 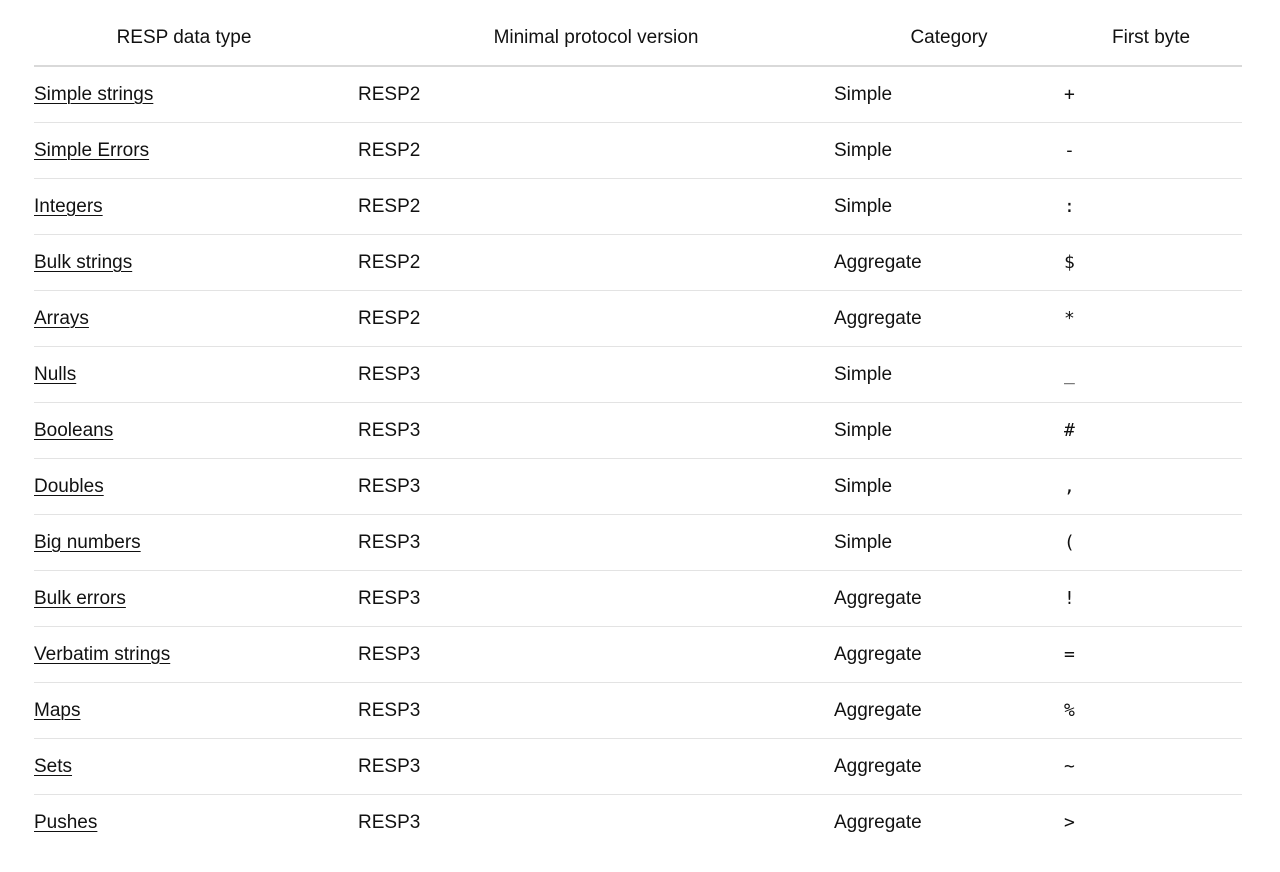 I want to click on data-type-link: Nulls, so click(x=55, y=374).